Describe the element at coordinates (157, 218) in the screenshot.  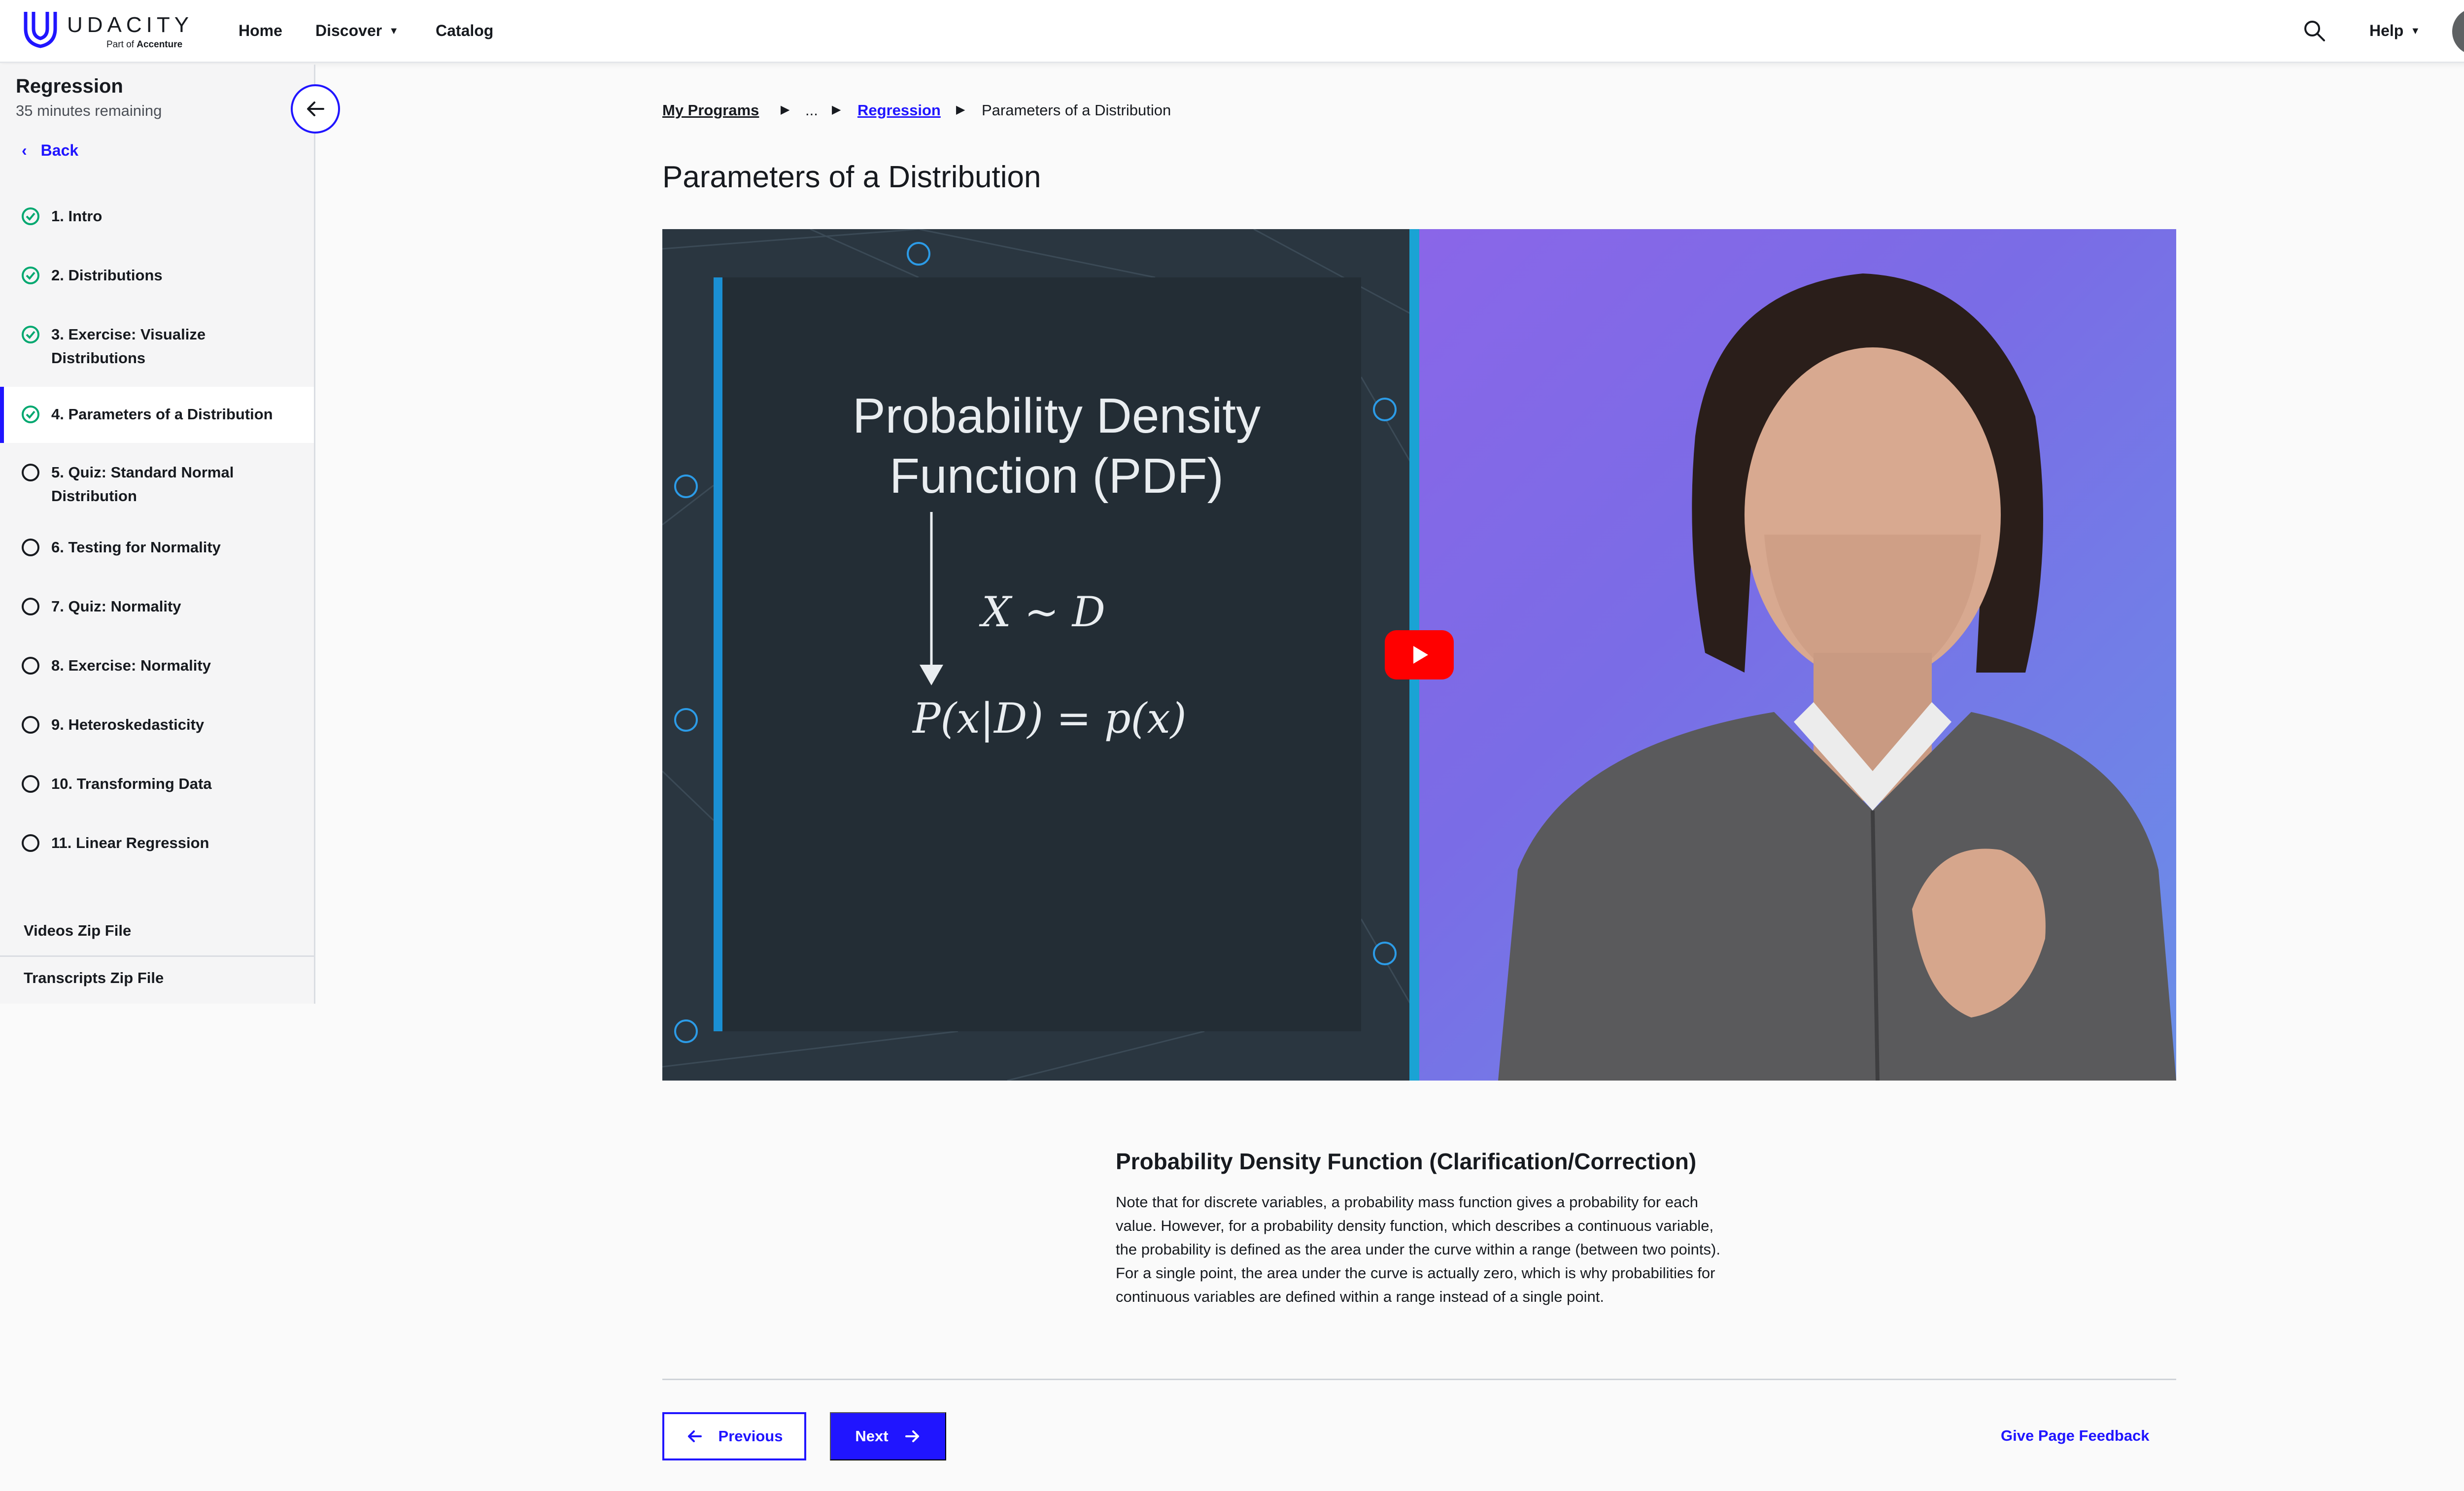
I see `lesson-item-1: 1. Intro` at that location.